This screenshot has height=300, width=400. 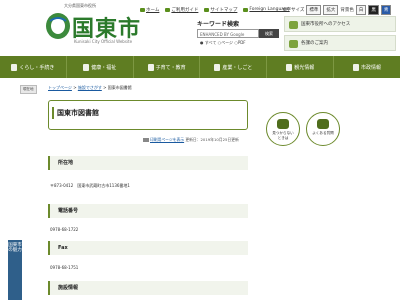 I want to click on faq-button: よくある質問, so click(x=323, y=129).